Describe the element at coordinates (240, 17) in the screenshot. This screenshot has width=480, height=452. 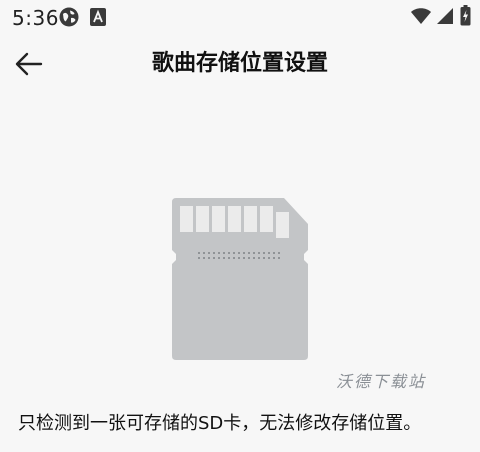
I see `status-bar: 5:36` at that location.